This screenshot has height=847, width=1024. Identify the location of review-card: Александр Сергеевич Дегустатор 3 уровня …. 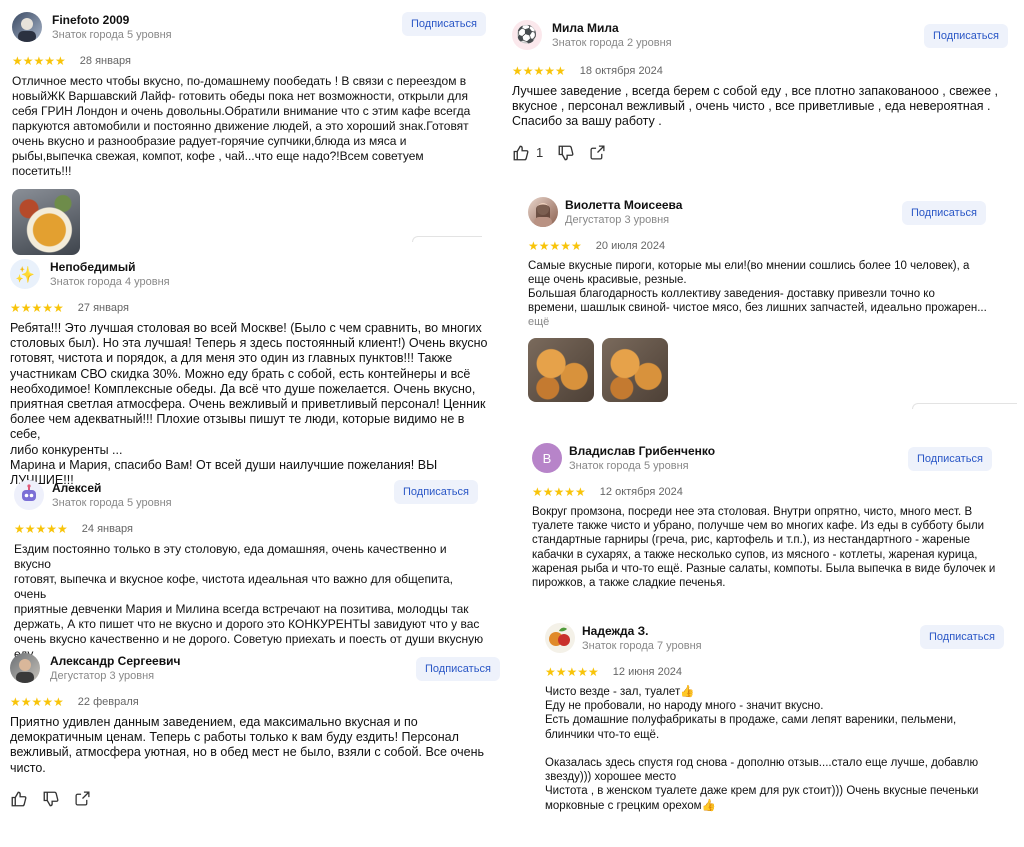
(257, 730).